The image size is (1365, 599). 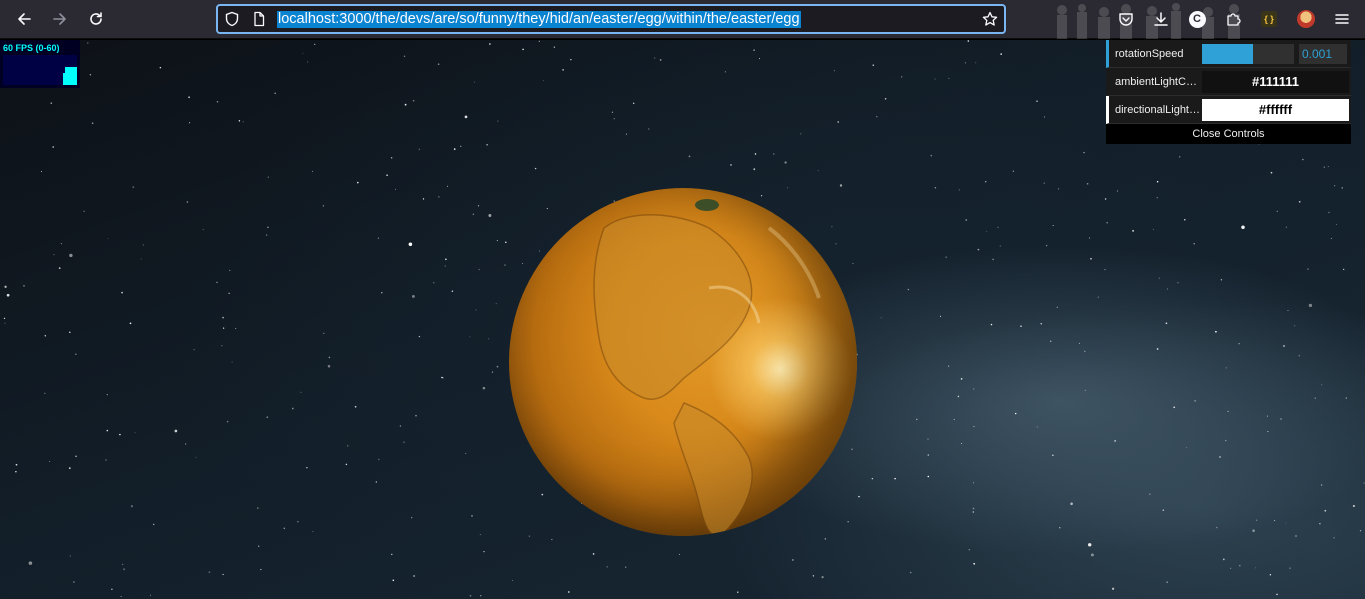 I want to click on reload-icon, so click(x=96, y=18).